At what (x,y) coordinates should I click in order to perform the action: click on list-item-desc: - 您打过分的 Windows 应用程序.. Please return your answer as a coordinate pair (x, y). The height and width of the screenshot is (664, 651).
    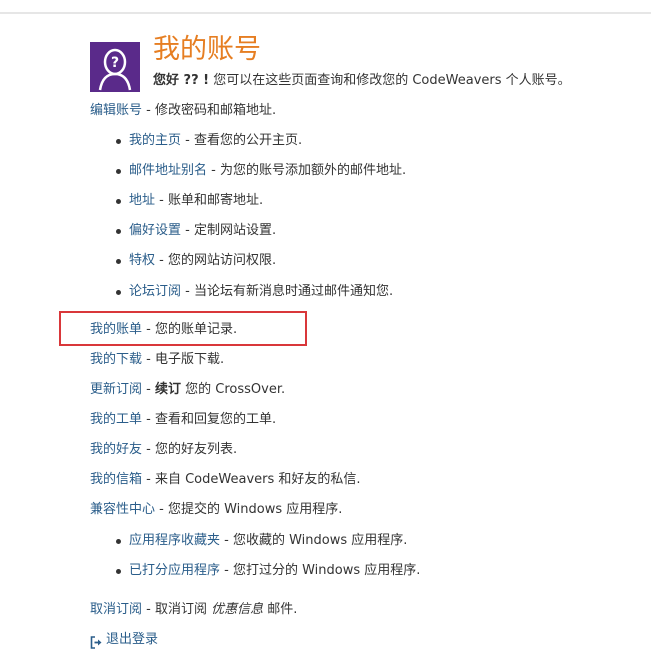
    Looking at the image, I should click on (320, 570).